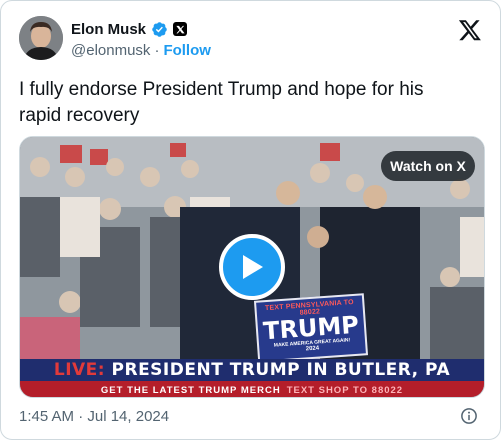 The width and height of the screenshot is (503, 442). I want to click on author-handle-row: @elonmusk · Follow, so click(141, 50).